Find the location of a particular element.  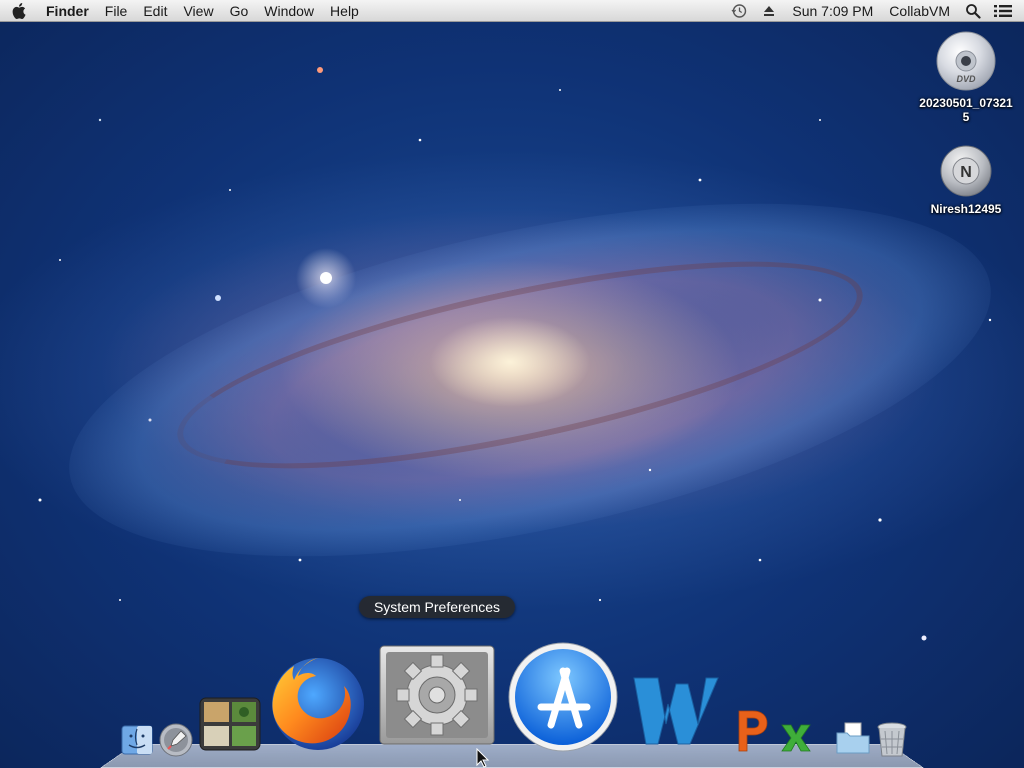

svg-text: DVD is located at coordinates (966, 79).